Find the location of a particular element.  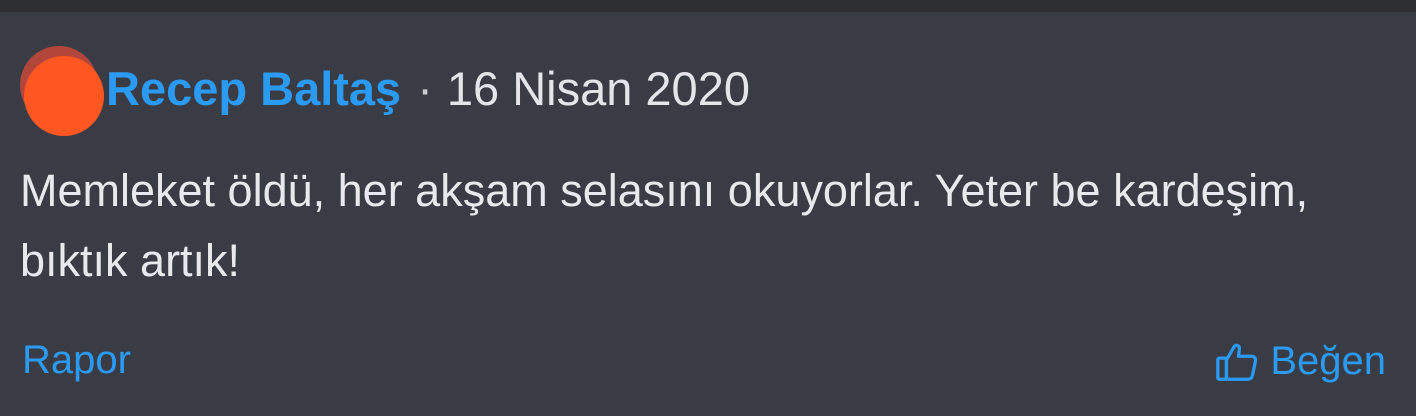

avatar is located at coordinates (62, 91).